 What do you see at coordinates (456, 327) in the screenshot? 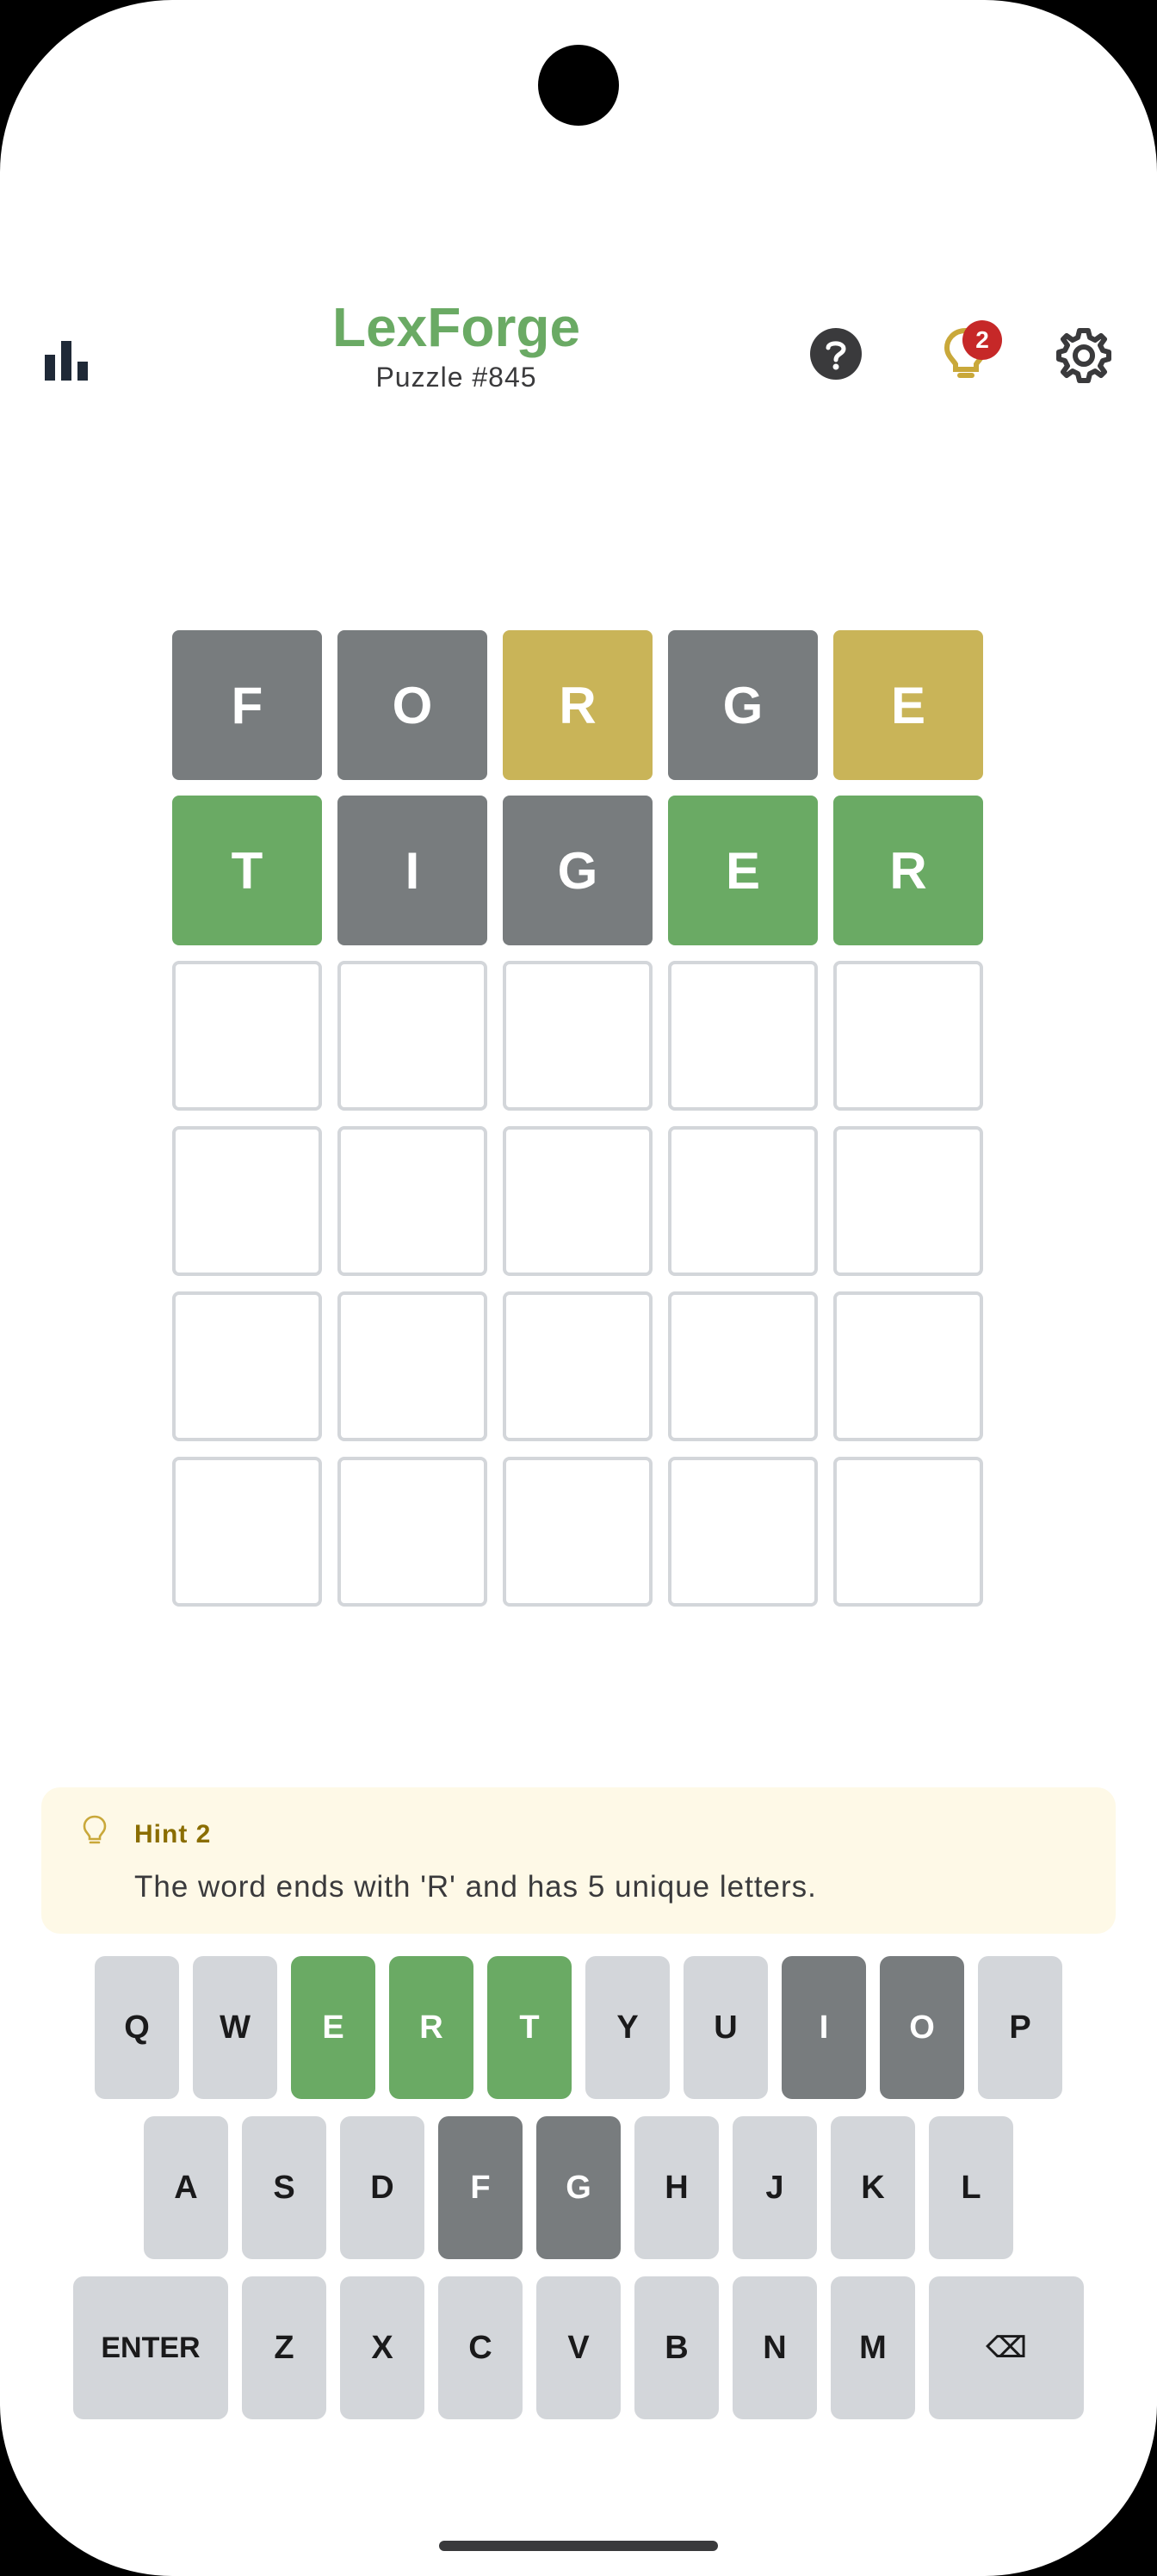
I see `app-title: LexForge` at bounding box center [456, 327].